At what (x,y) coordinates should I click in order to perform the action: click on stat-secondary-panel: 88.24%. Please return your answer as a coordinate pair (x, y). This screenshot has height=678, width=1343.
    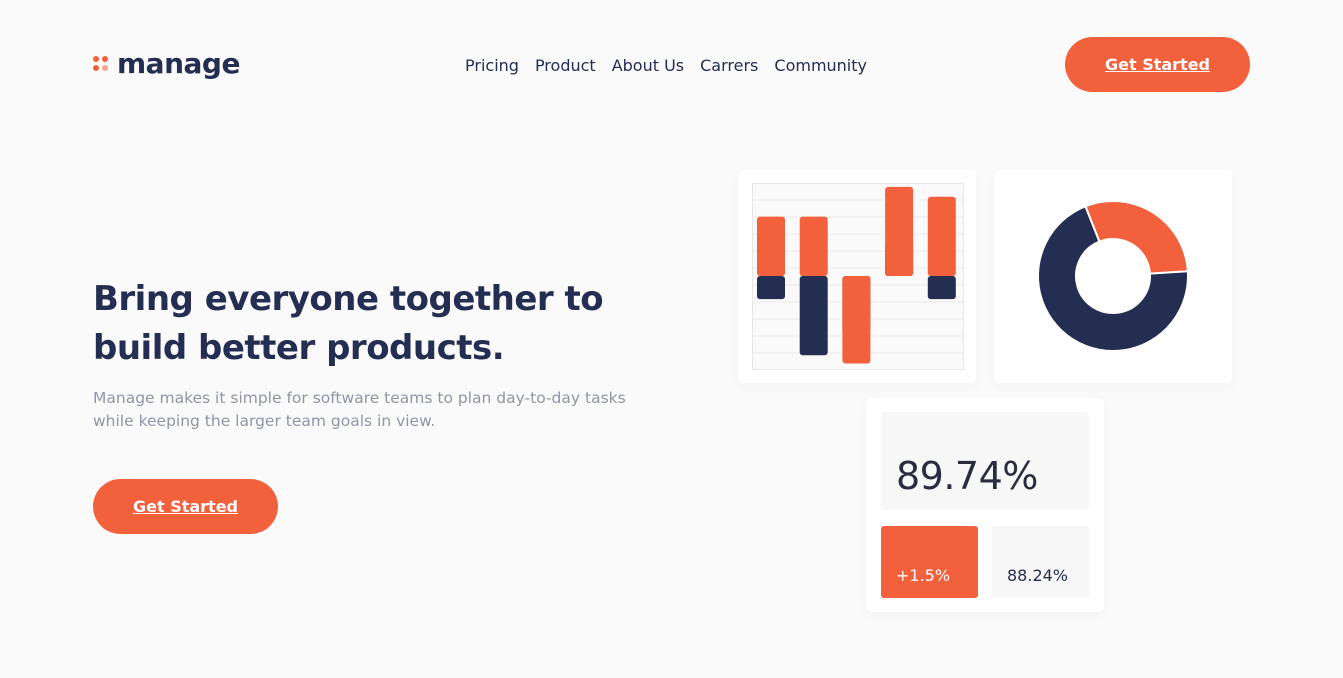
    Looking at the image, I should click on (1040, 562).